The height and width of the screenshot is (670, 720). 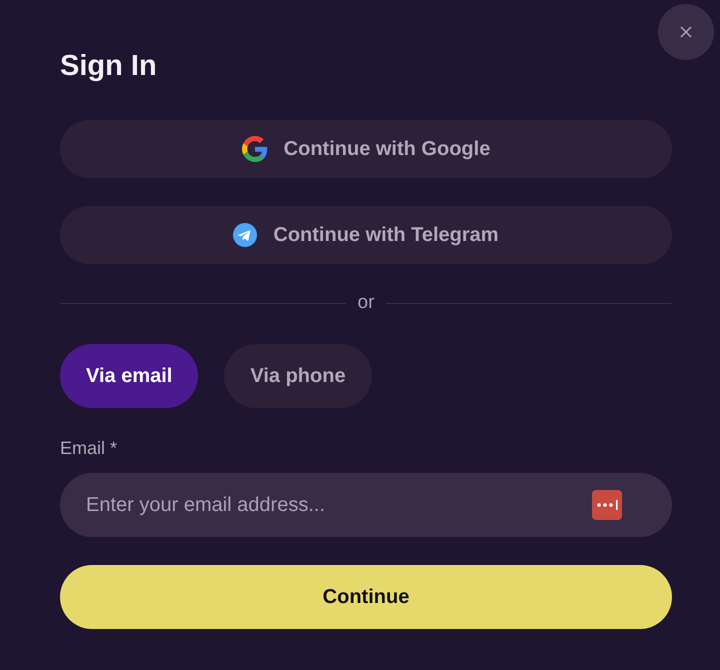 What do you see at coordinates (607, 505) in the screenshot?
I see `password-manager-icon` at bounding box center [607, 505].